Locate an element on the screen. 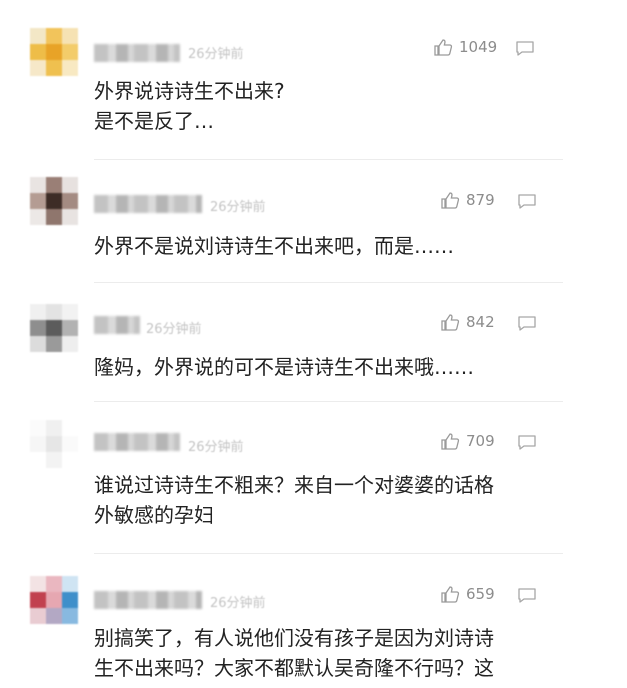 The image size is (627, 688). like-button: 879 is located at coordinates (467, 200).